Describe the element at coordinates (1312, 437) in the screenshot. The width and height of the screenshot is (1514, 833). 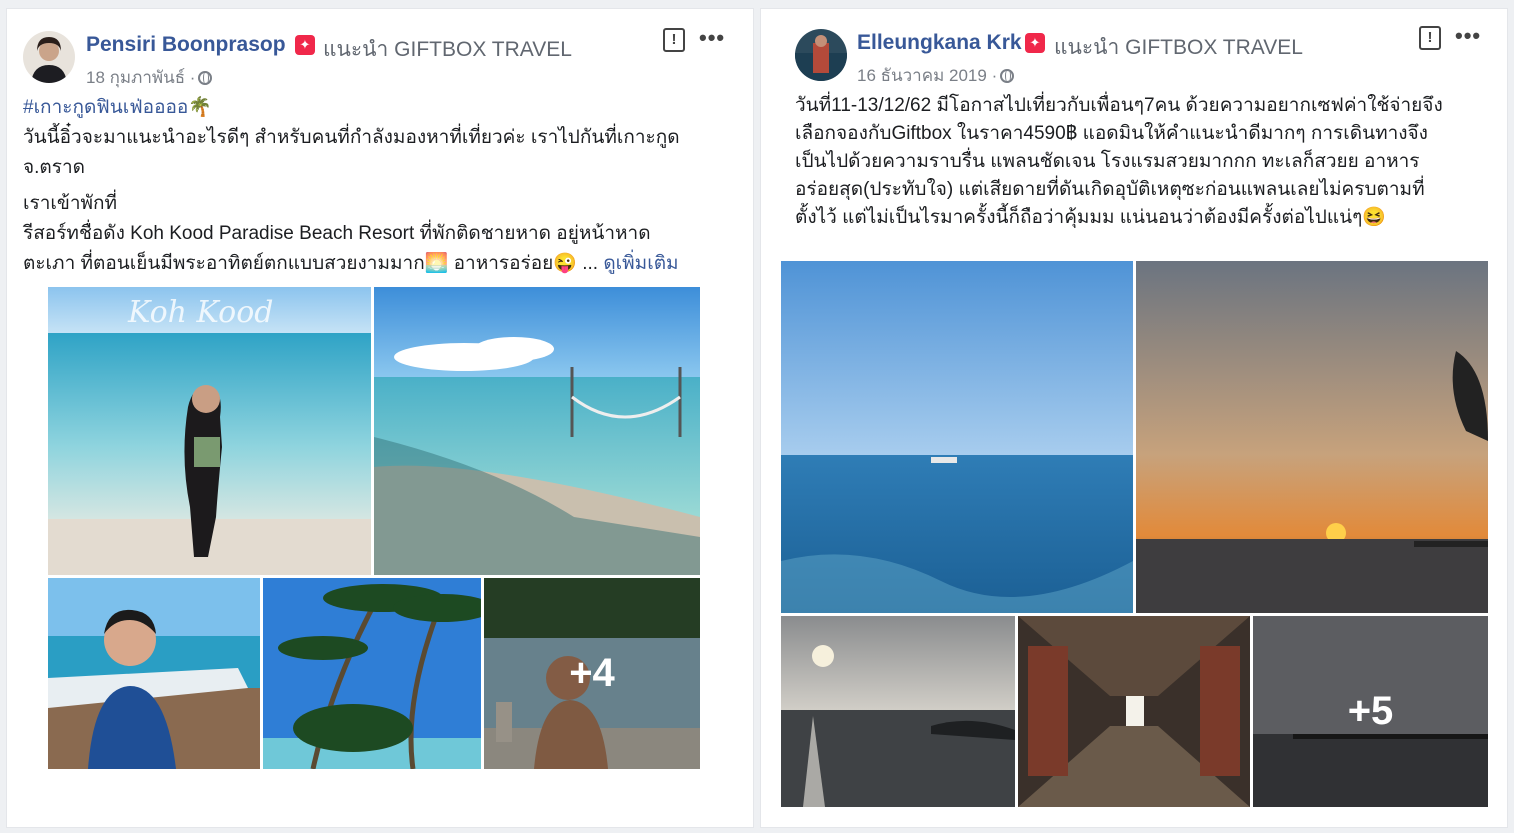
I see `photo-sunset` at that location.